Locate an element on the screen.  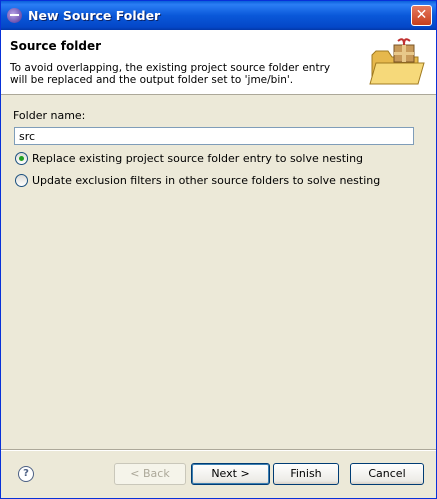
eclipse-app-icon is located at coordinates (14, 15).